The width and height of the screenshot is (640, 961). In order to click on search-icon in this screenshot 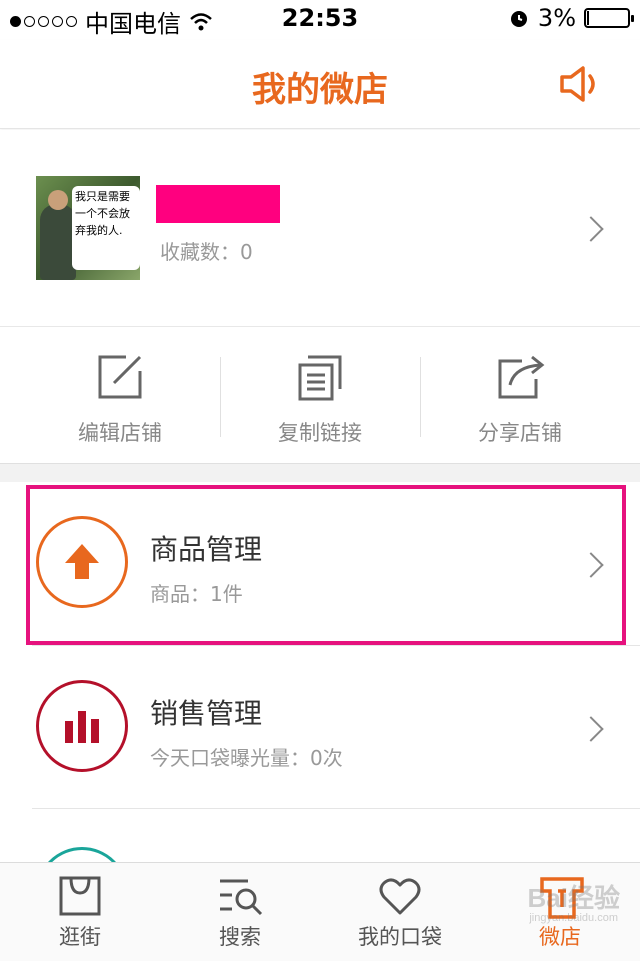, I will do `click(241, 897)`.